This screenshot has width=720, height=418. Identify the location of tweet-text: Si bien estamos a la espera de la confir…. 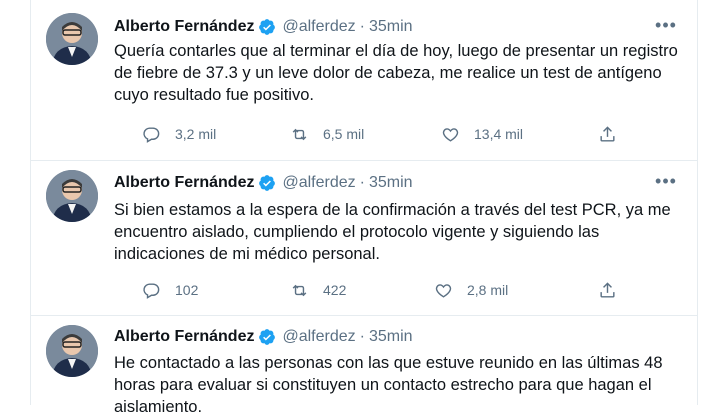
(392, 232).